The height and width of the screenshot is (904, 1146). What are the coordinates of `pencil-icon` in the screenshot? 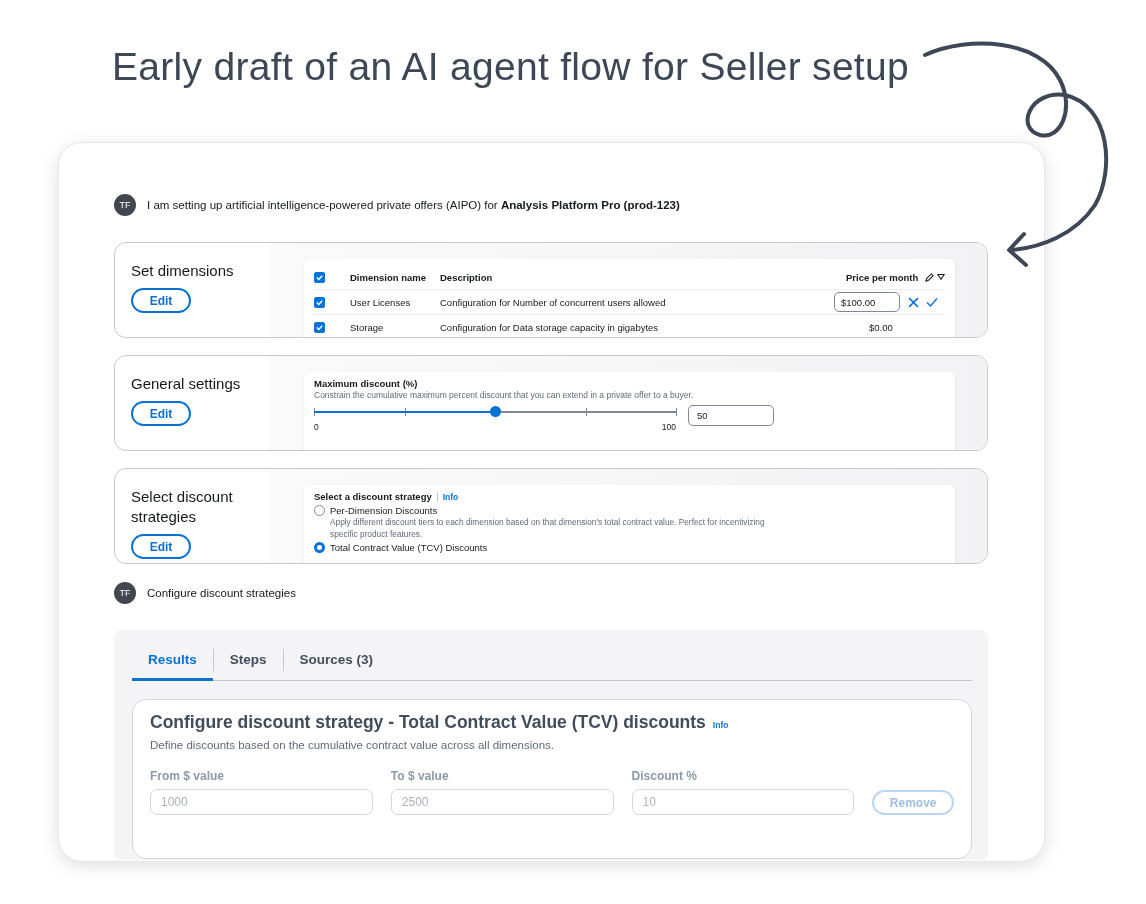 It's located at (929, 277).